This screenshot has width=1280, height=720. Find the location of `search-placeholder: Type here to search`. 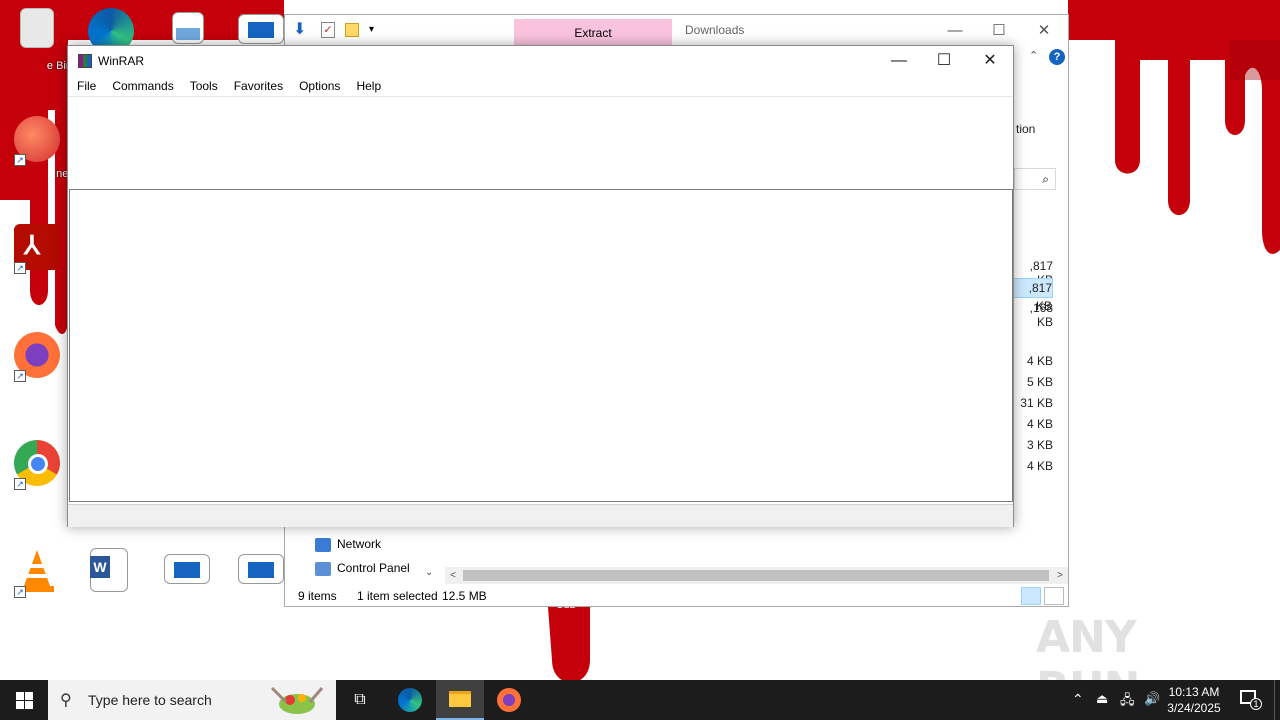

search-placeholder: Type here to search is located at coordinates (150, 700).